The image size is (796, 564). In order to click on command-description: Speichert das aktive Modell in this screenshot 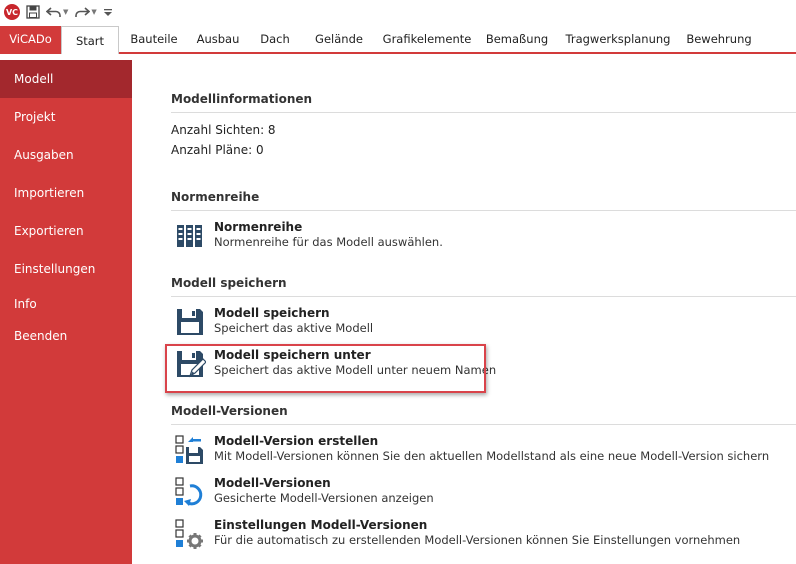, I will do `click(294, 328)`.